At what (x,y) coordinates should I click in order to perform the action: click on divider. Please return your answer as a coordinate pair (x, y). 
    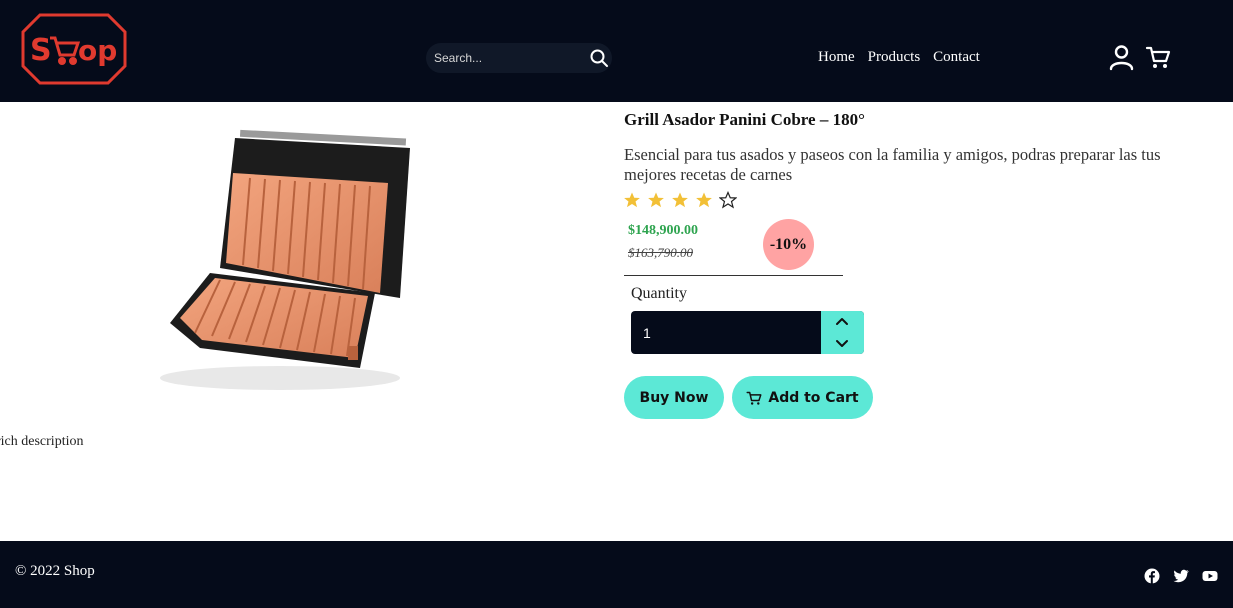
    Looking at the image, I should click on (733, 275).